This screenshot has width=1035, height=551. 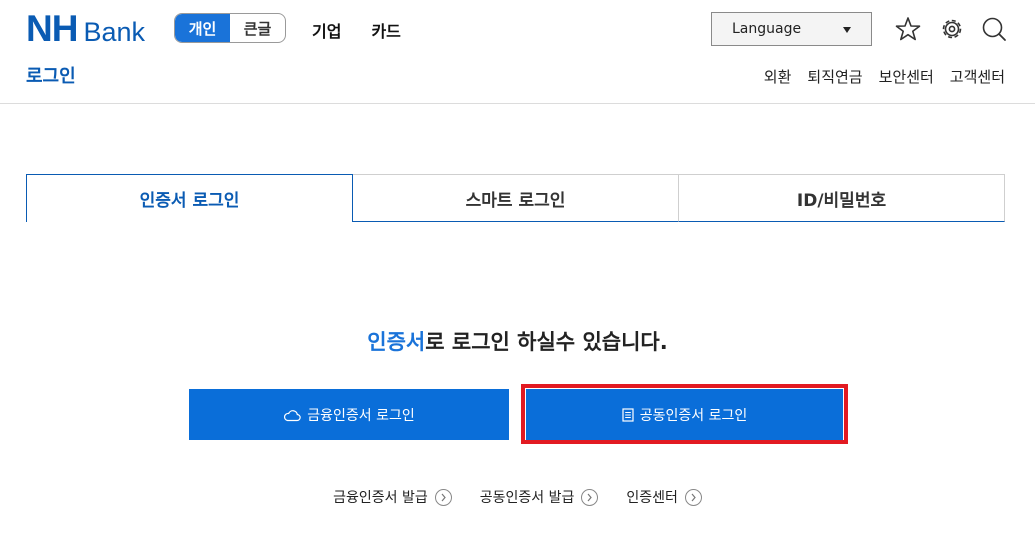 I want to click on page-title: 로그인, so click(x=51, y=76).